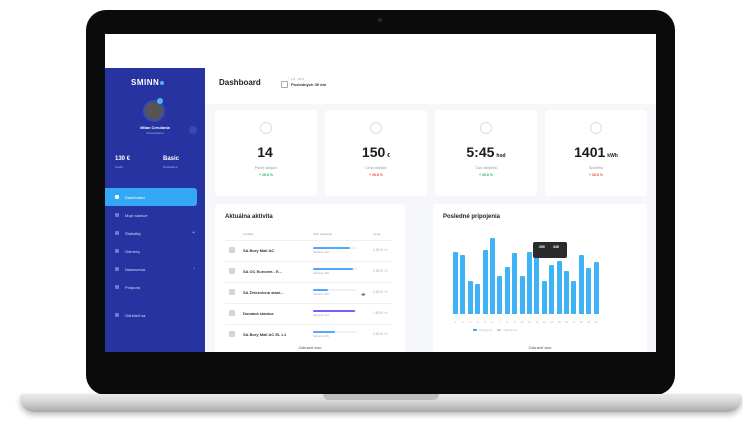  I want to click on column-header-status: Stav nabíjania, so click(323, 234).